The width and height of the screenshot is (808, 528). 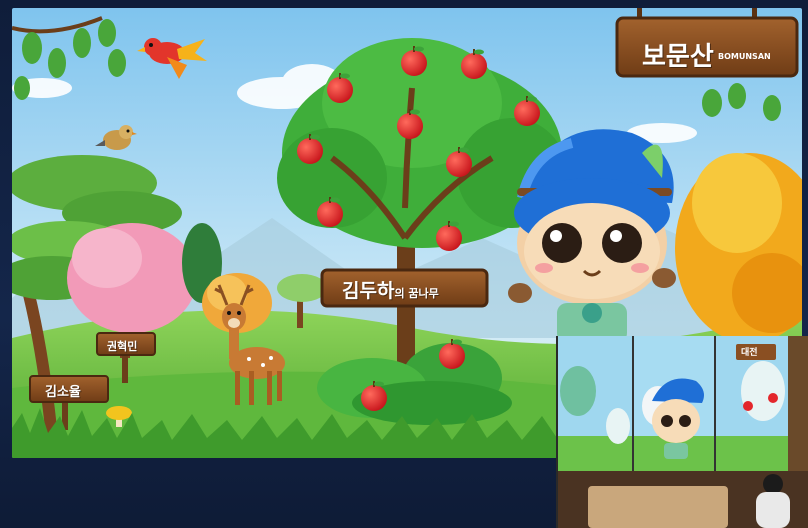 I want to click on small-sign-2-label: 김소율, so click(x=63, y=392).